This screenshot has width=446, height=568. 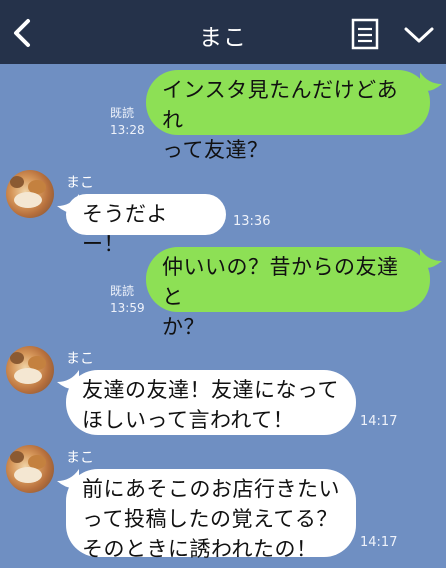 I want to click on outgoing-message-bubble: インスタ見たんだけどあれ って友達？, so click(x=288, y=116).